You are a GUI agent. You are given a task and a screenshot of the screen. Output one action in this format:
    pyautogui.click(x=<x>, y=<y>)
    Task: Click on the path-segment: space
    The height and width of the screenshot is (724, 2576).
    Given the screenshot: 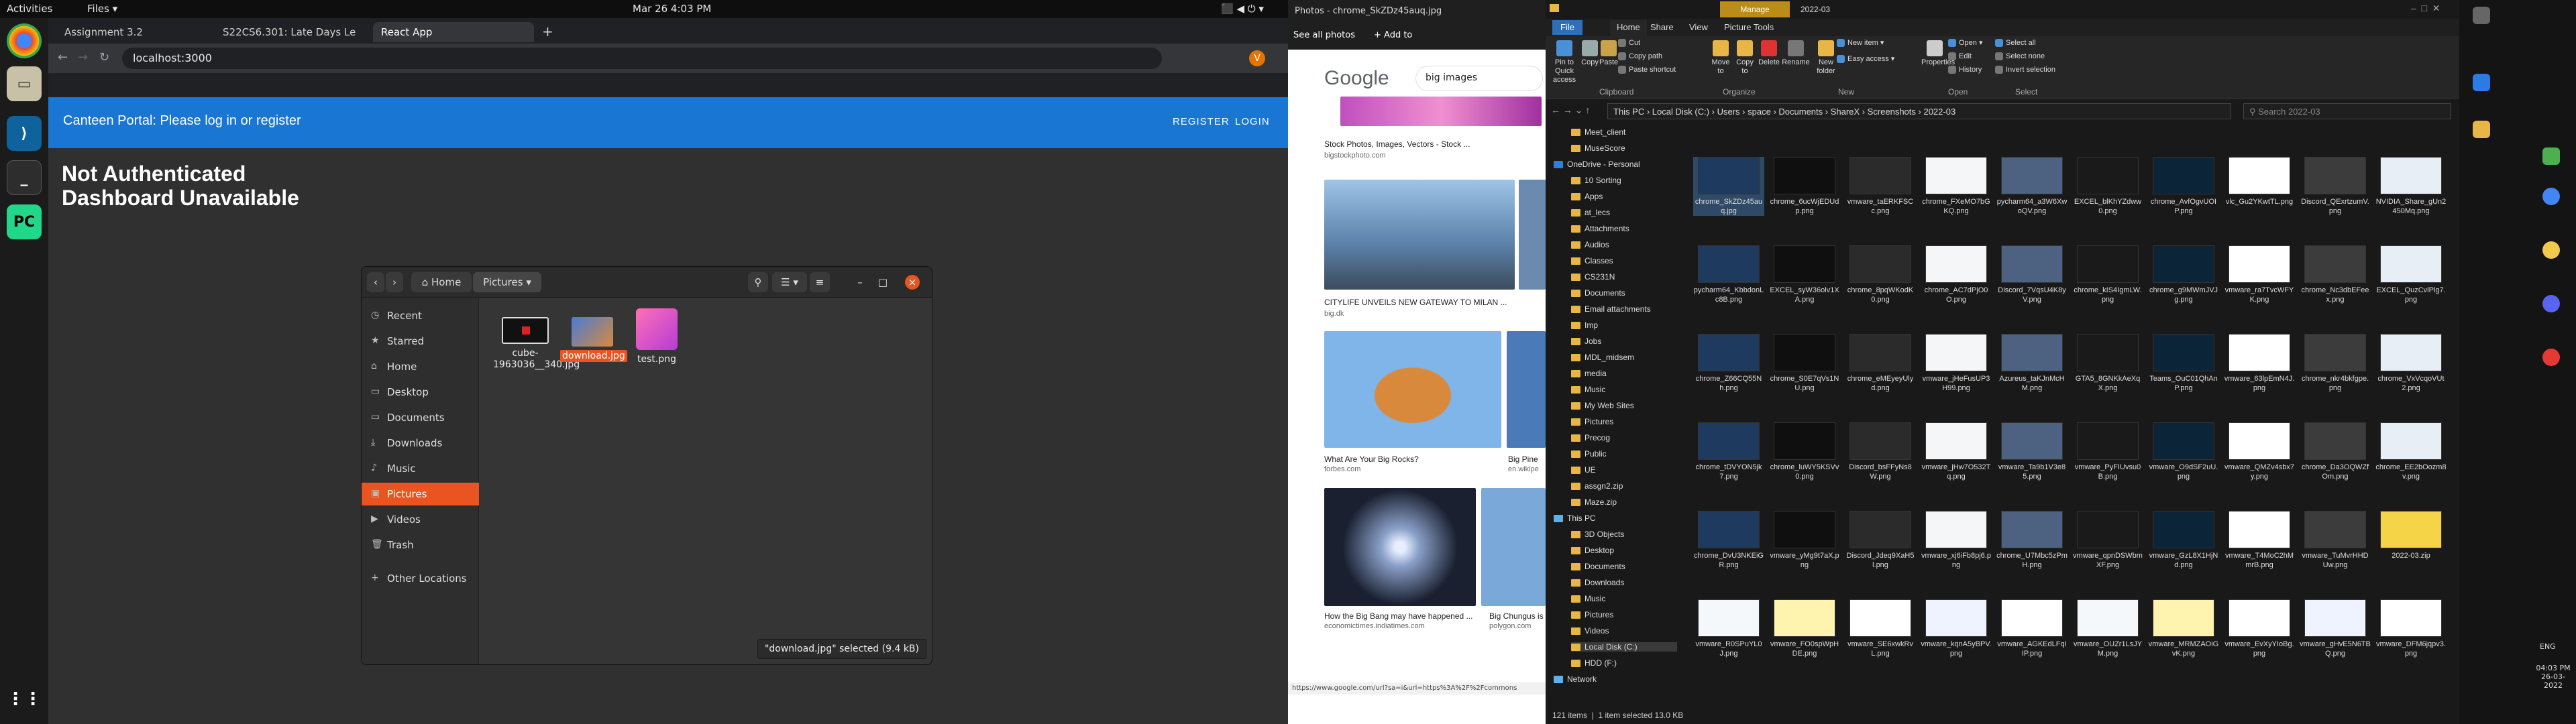 What is the action you would take?
    pyautogui.click(x=1759, y=112)
    